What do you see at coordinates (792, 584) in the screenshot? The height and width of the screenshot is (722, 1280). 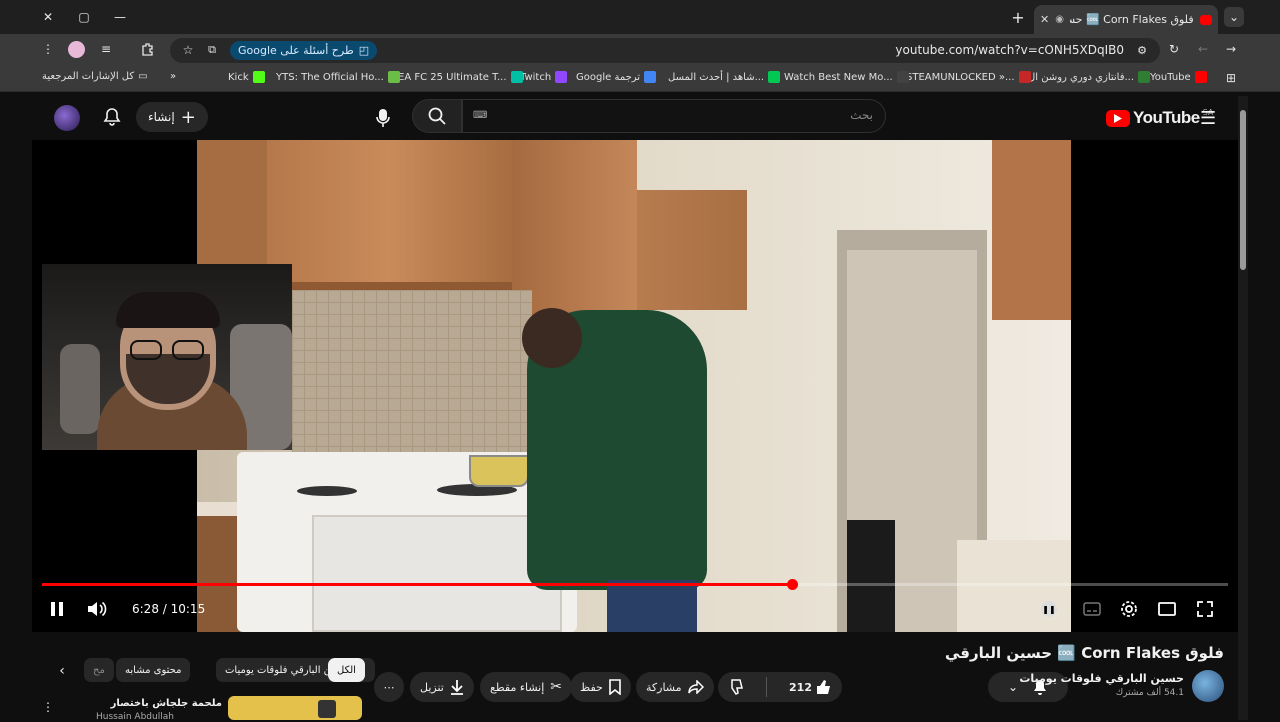 I see `scrubber-handle` at bounding box center [792, 584].